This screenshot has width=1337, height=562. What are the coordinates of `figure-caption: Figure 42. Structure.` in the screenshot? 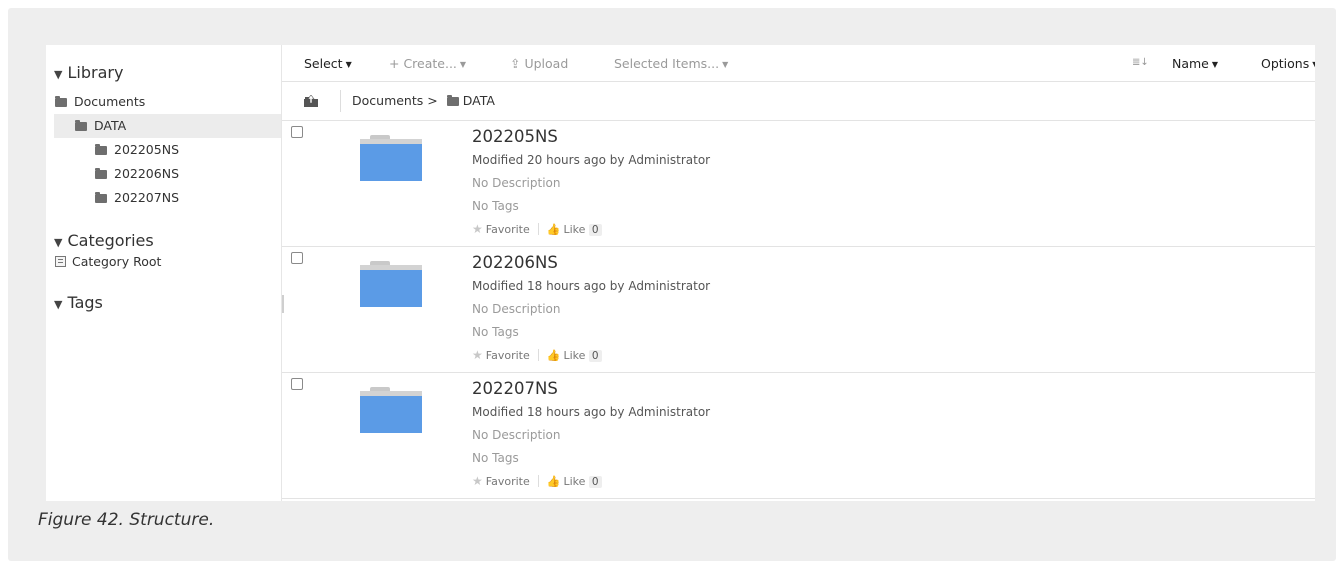 It's located at (126, 520).